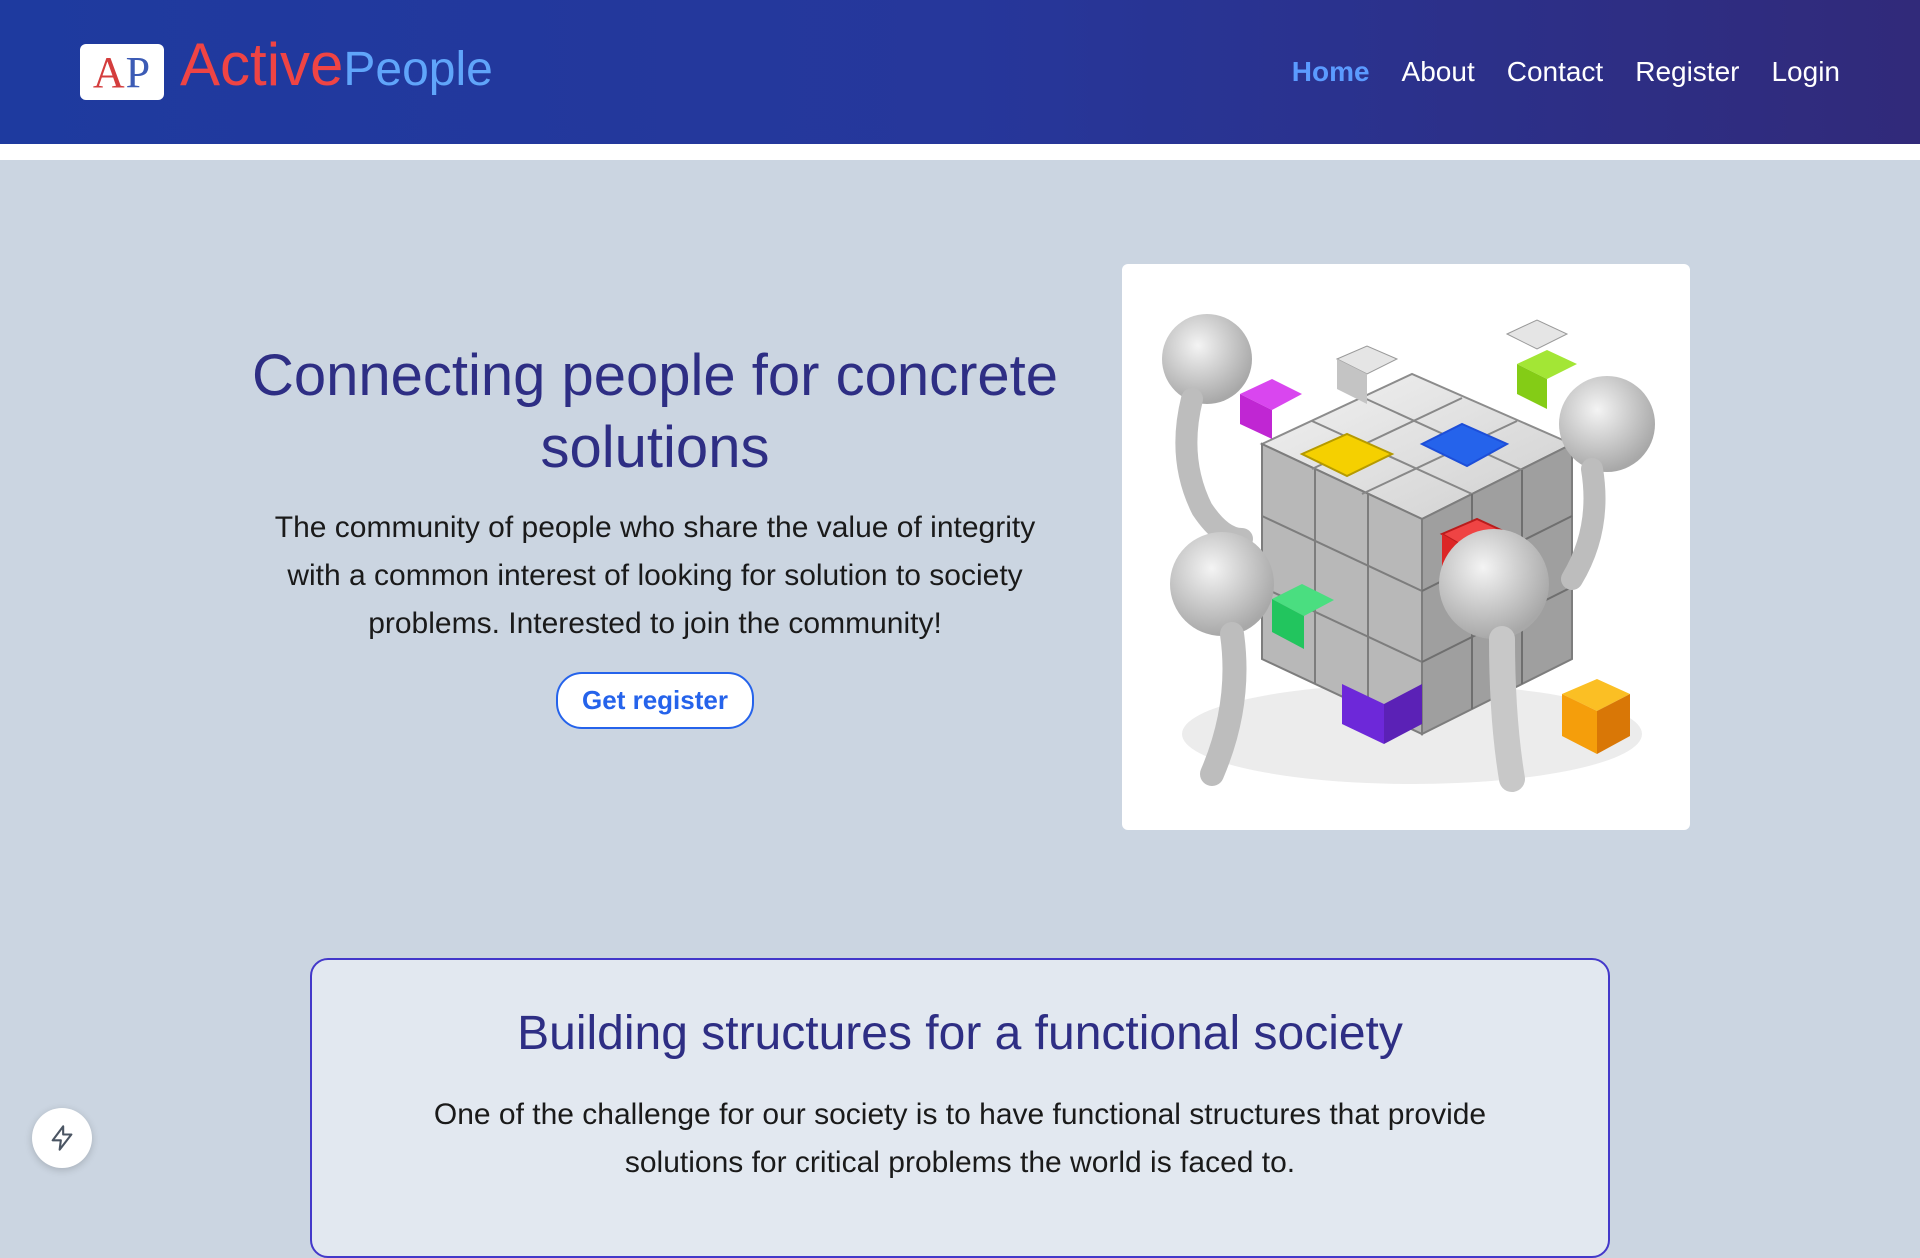 The width and height of the screenshot is (1920, 1258). I want to click on hero-illustration, so click(1406, 547).